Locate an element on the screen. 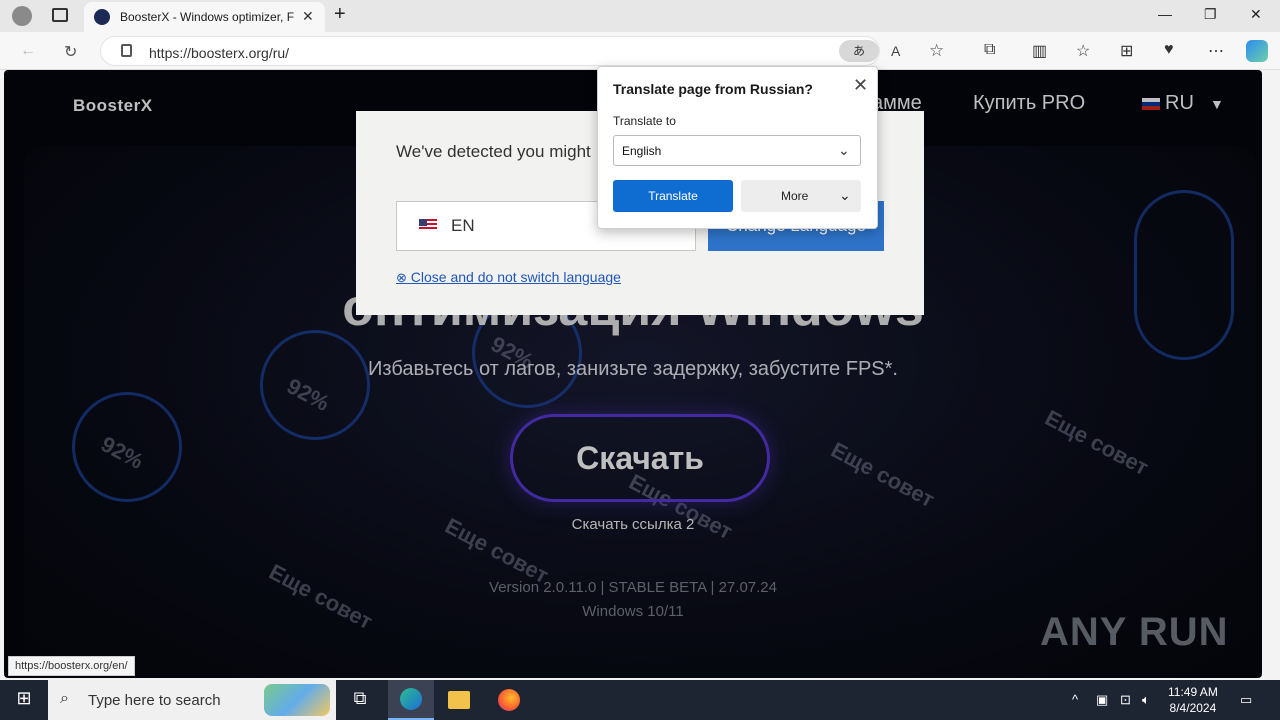 The width and height of the screenshot is (1280, 720). translate-icon: あ is located at coordinates (859, 51).